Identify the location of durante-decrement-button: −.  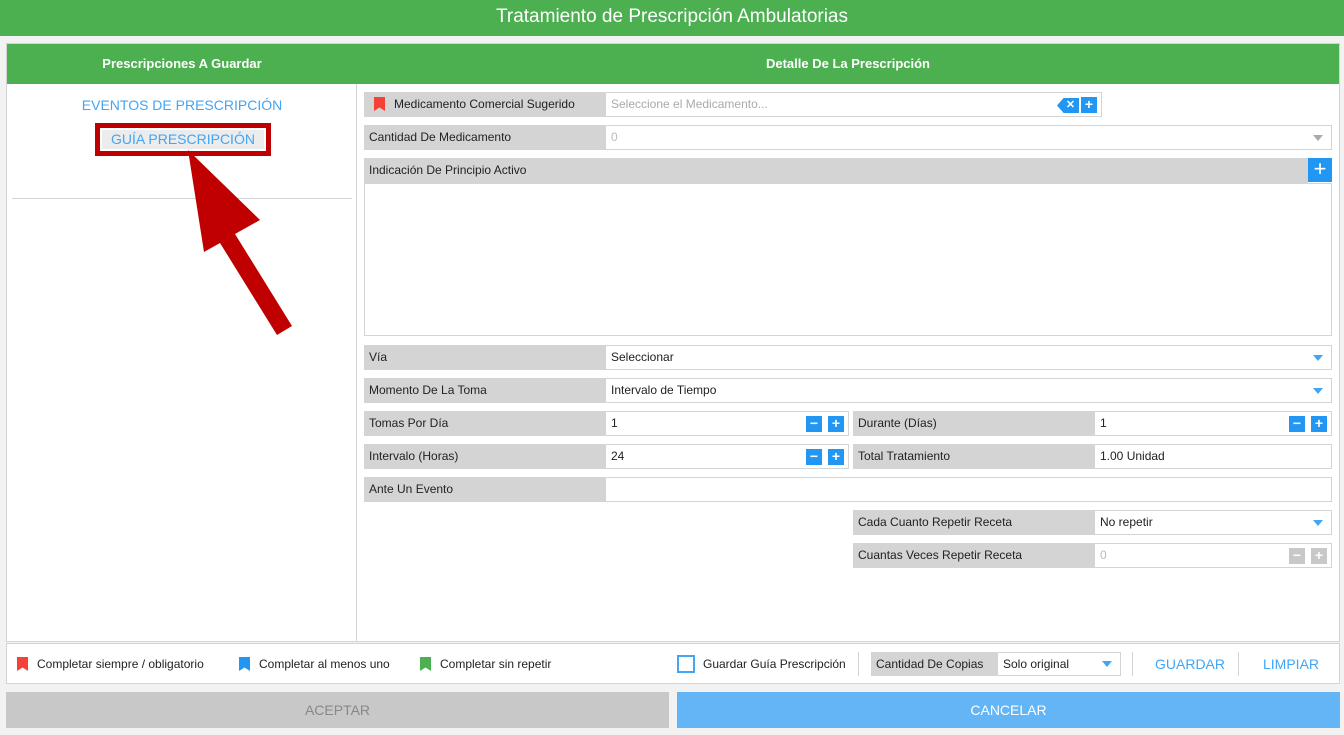
(1297, 424).